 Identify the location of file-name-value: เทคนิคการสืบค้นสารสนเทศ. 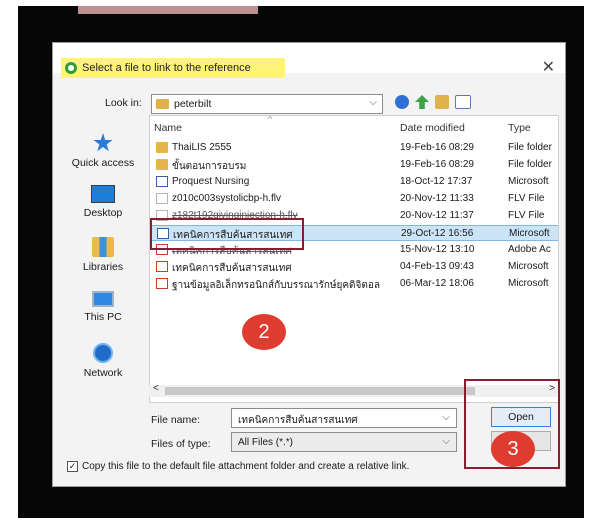
(298, 420).